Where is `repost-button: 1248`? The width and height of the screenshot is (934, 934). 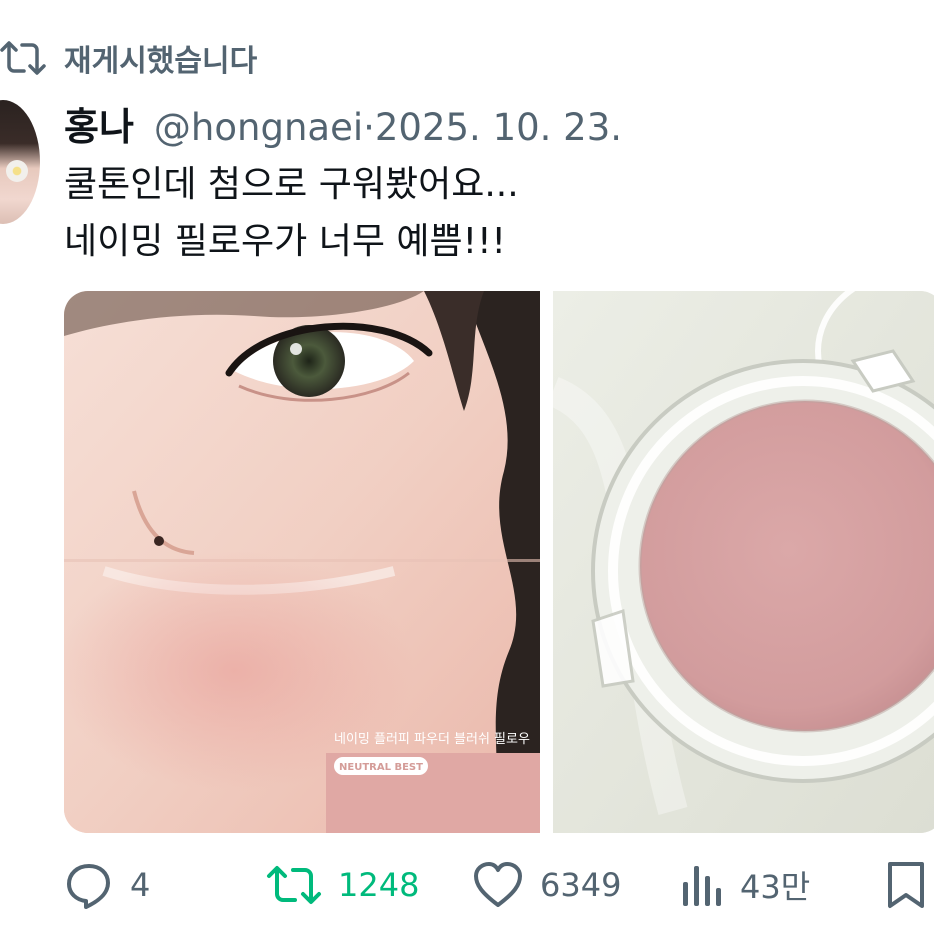 repost-button: 1248 is located at coordinates (342, 885).